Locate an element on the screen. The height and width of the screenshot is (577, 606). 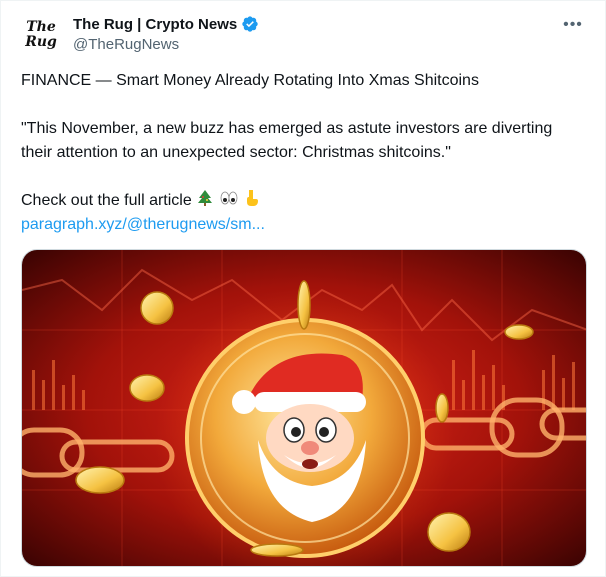
avatar-line1: The is located at coordinates (41, 27).